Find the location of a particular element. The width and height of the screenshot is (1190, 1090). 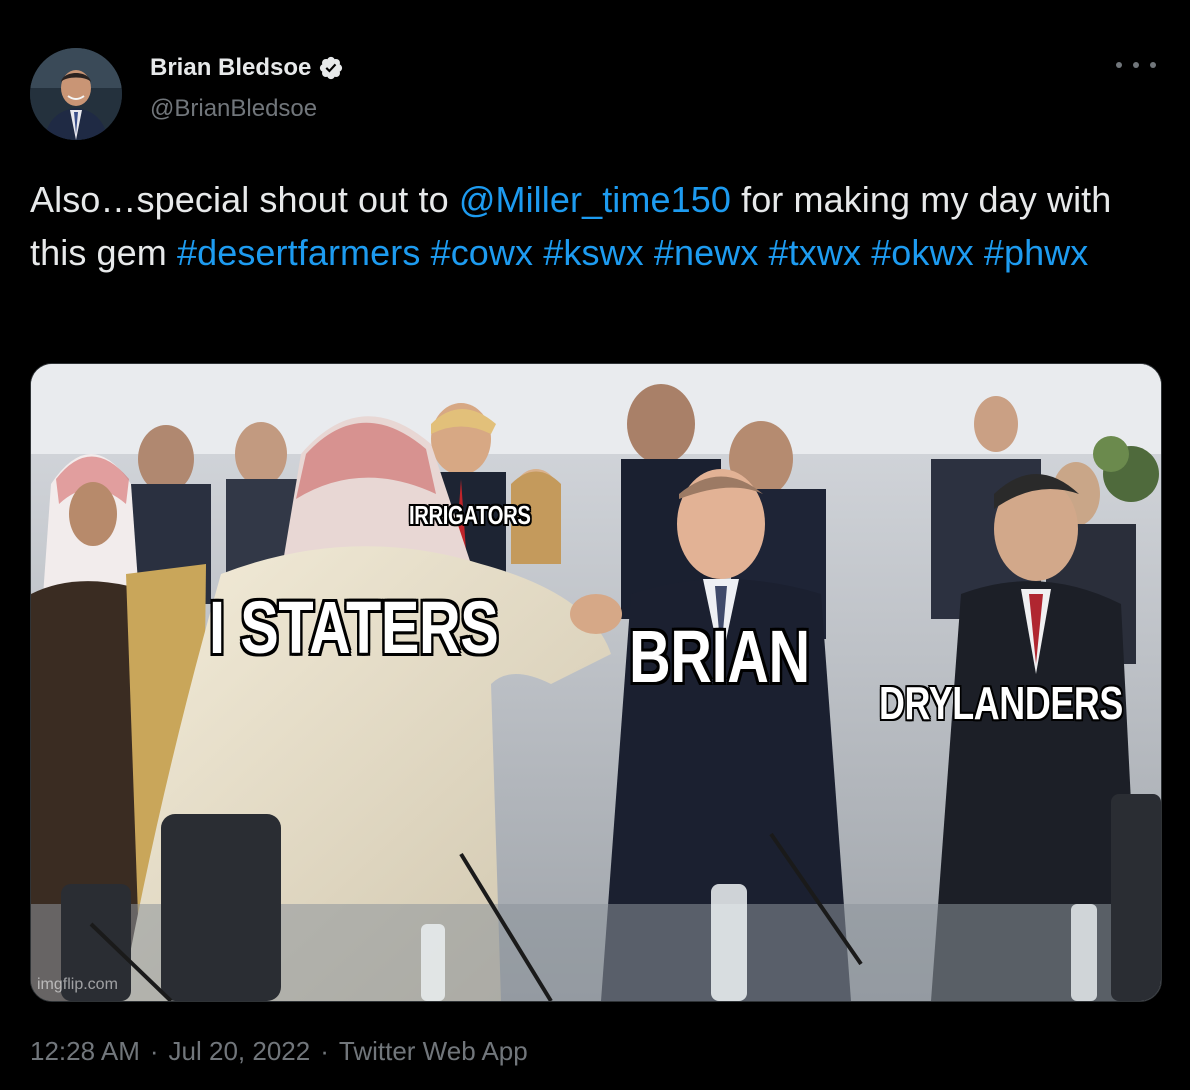

avatar-photo-icon is located at coordinates (76, 94).